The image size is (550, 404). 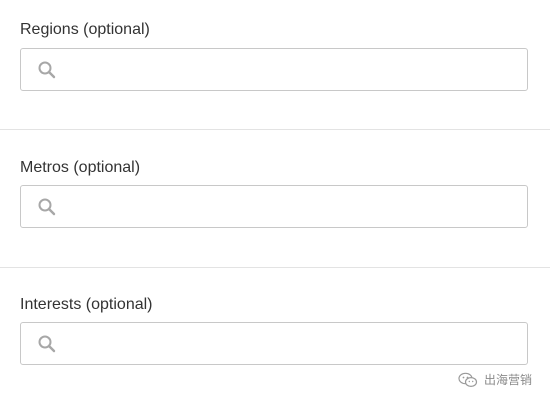 I want to click on interests-search-field, so click(x=274, y=343).